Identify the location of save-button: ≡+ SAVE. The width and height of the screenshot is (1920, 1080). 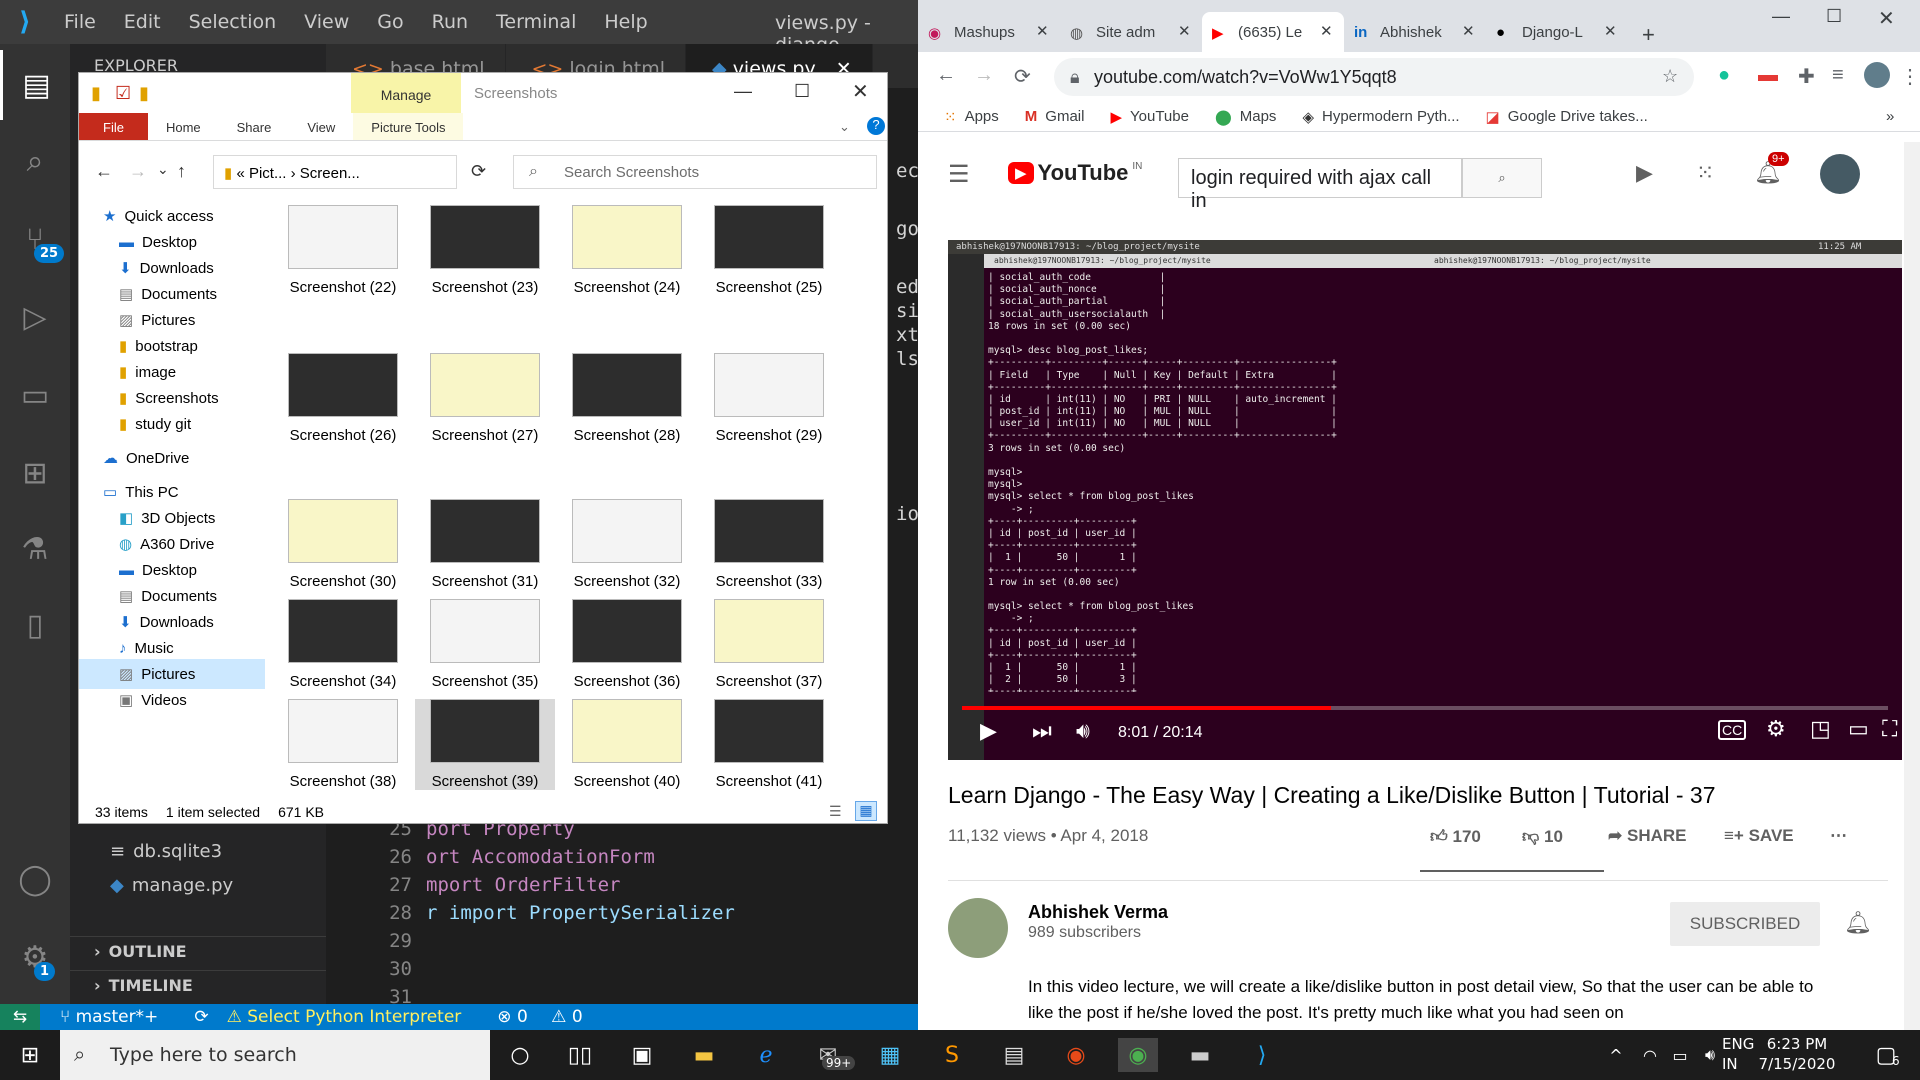
(1759, 836).